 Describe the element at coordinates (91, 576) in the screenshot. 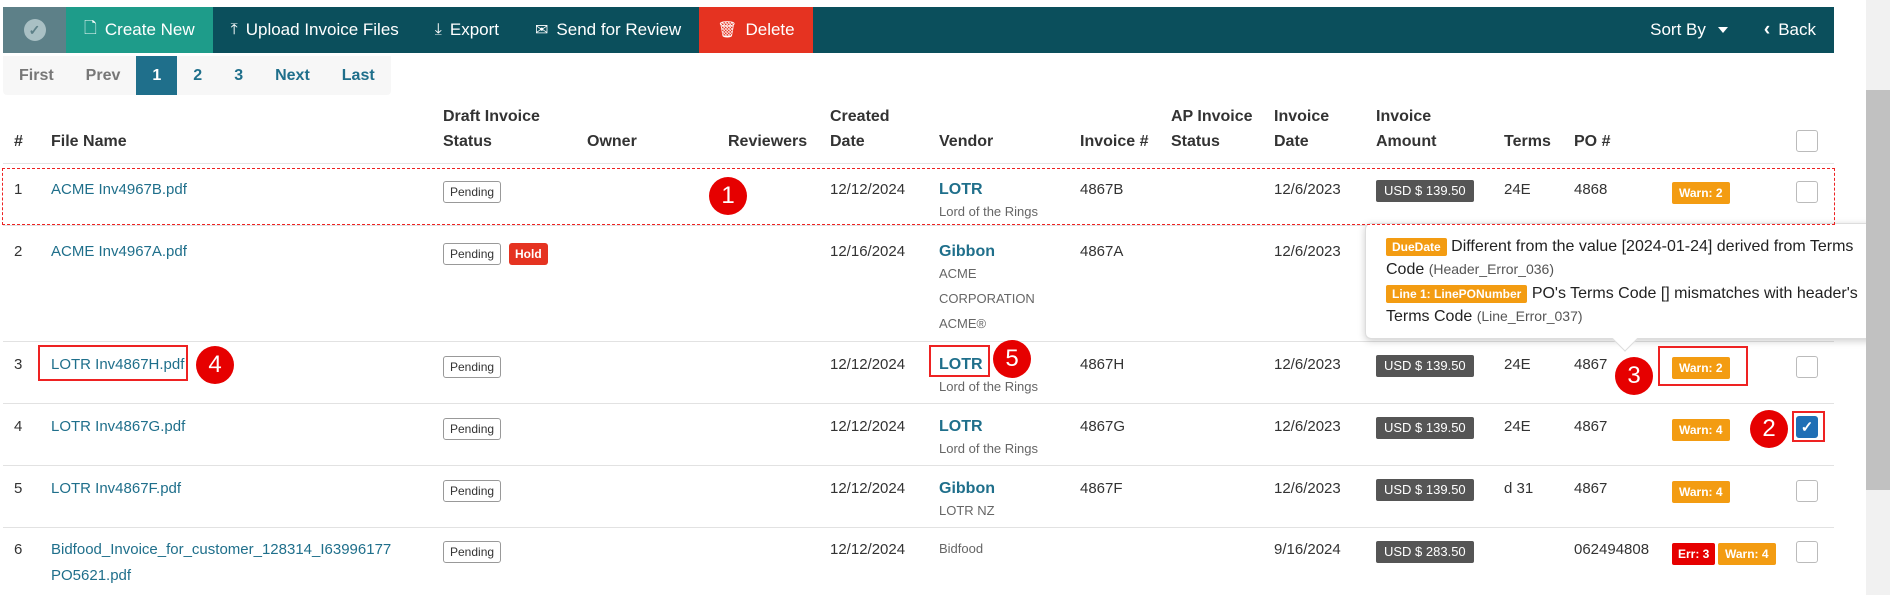

I see `file-name-link-line2: PO5621.pdf` at that location.